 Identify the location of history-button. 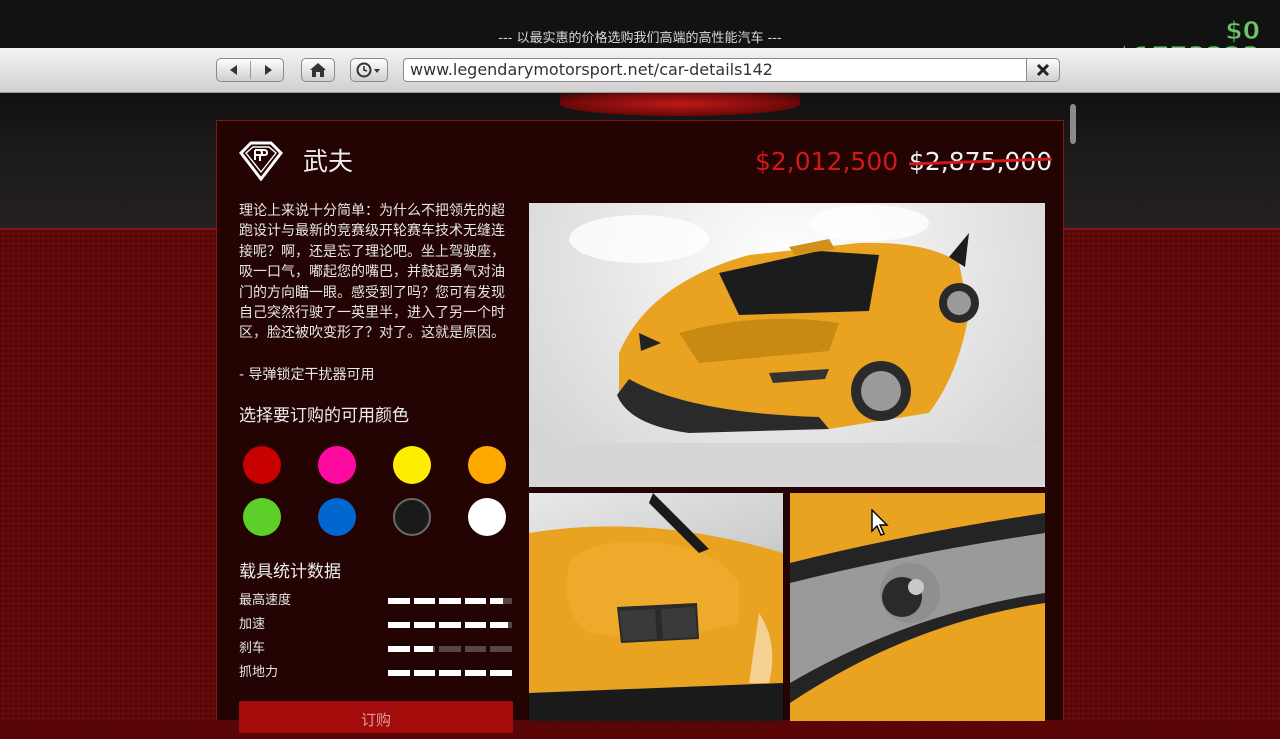
(369, 70).